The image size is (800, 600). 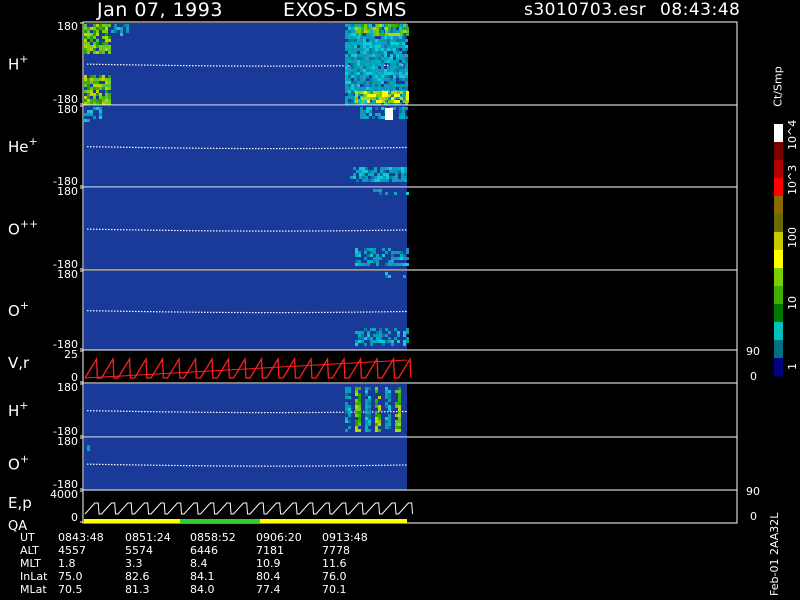 What do you see at coordinates (71, 354) in the screenshot?
I see `y-tick-top: 25` at bounding box center [71, 354].